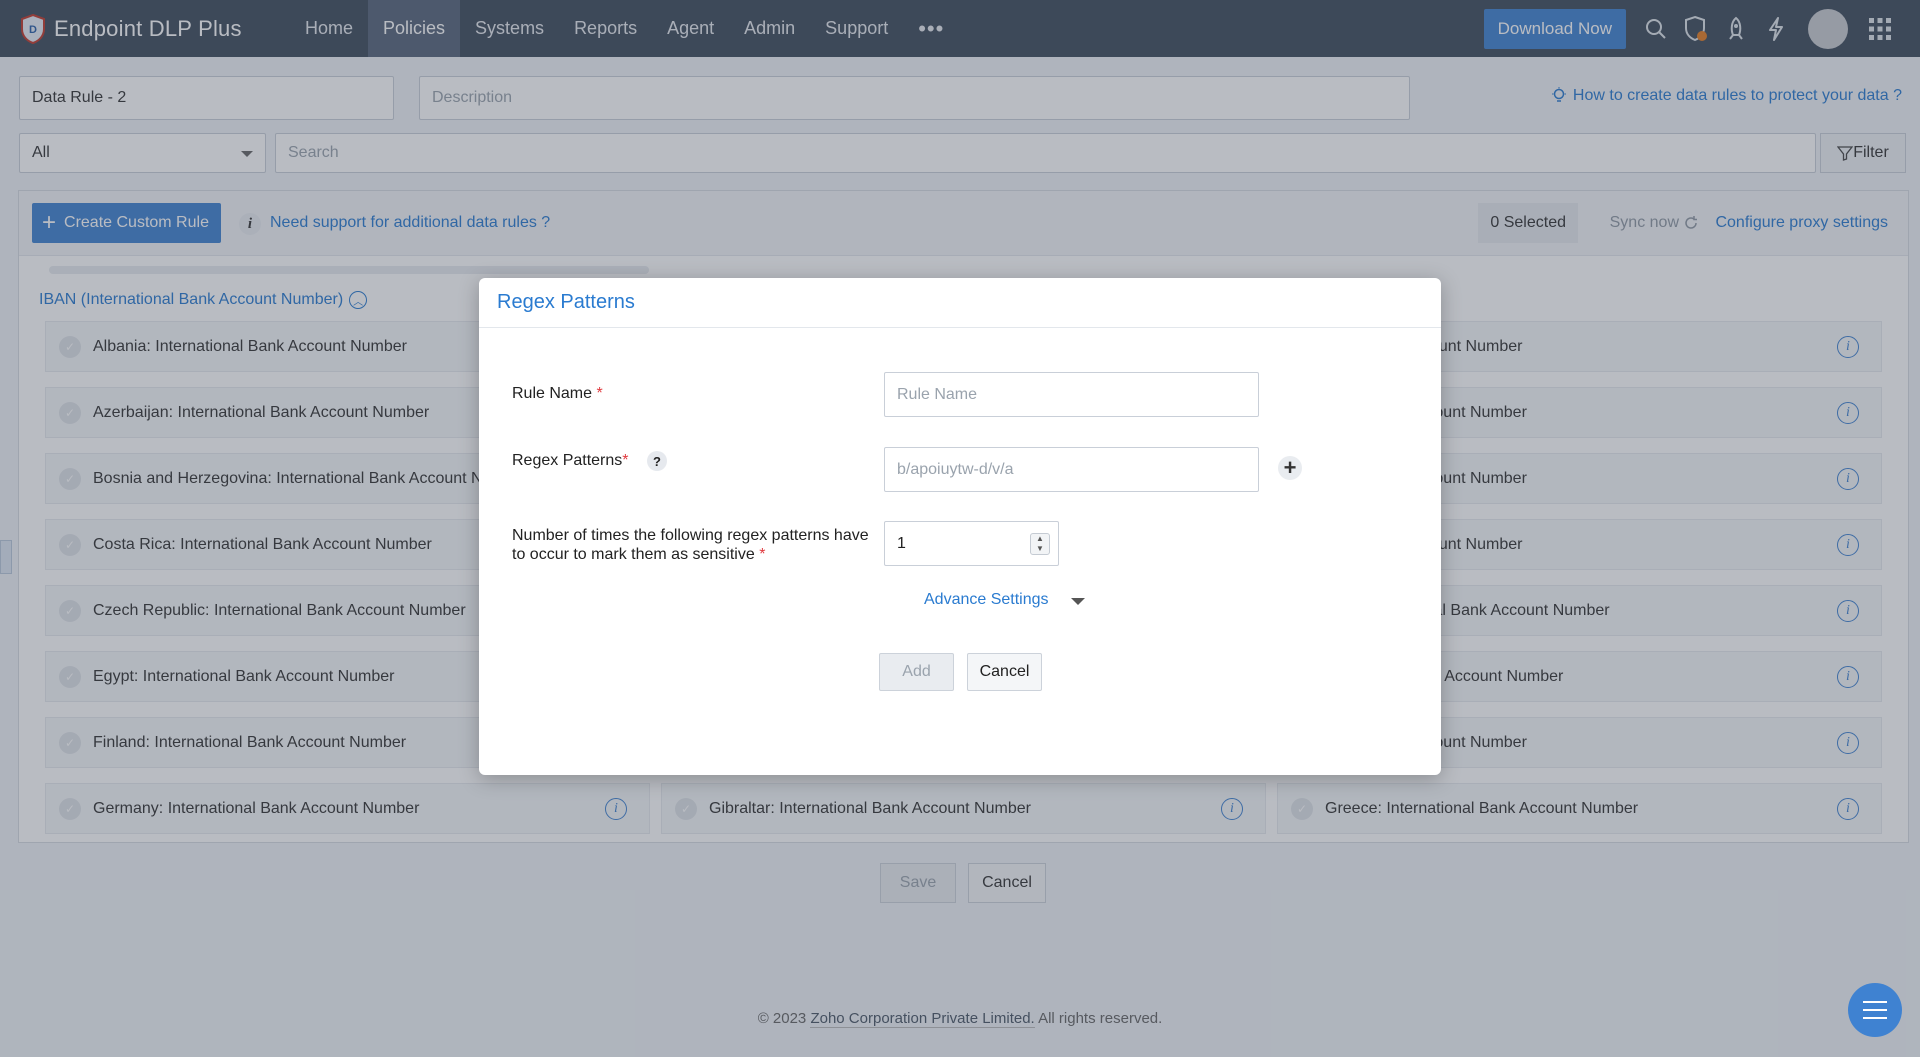 This screenshot has width=1920, height=1057. What do you see at coordinates (1875, 1010) in the screenshot?
I see `menu-fab-icon` at bounding box center [1875, 1010].